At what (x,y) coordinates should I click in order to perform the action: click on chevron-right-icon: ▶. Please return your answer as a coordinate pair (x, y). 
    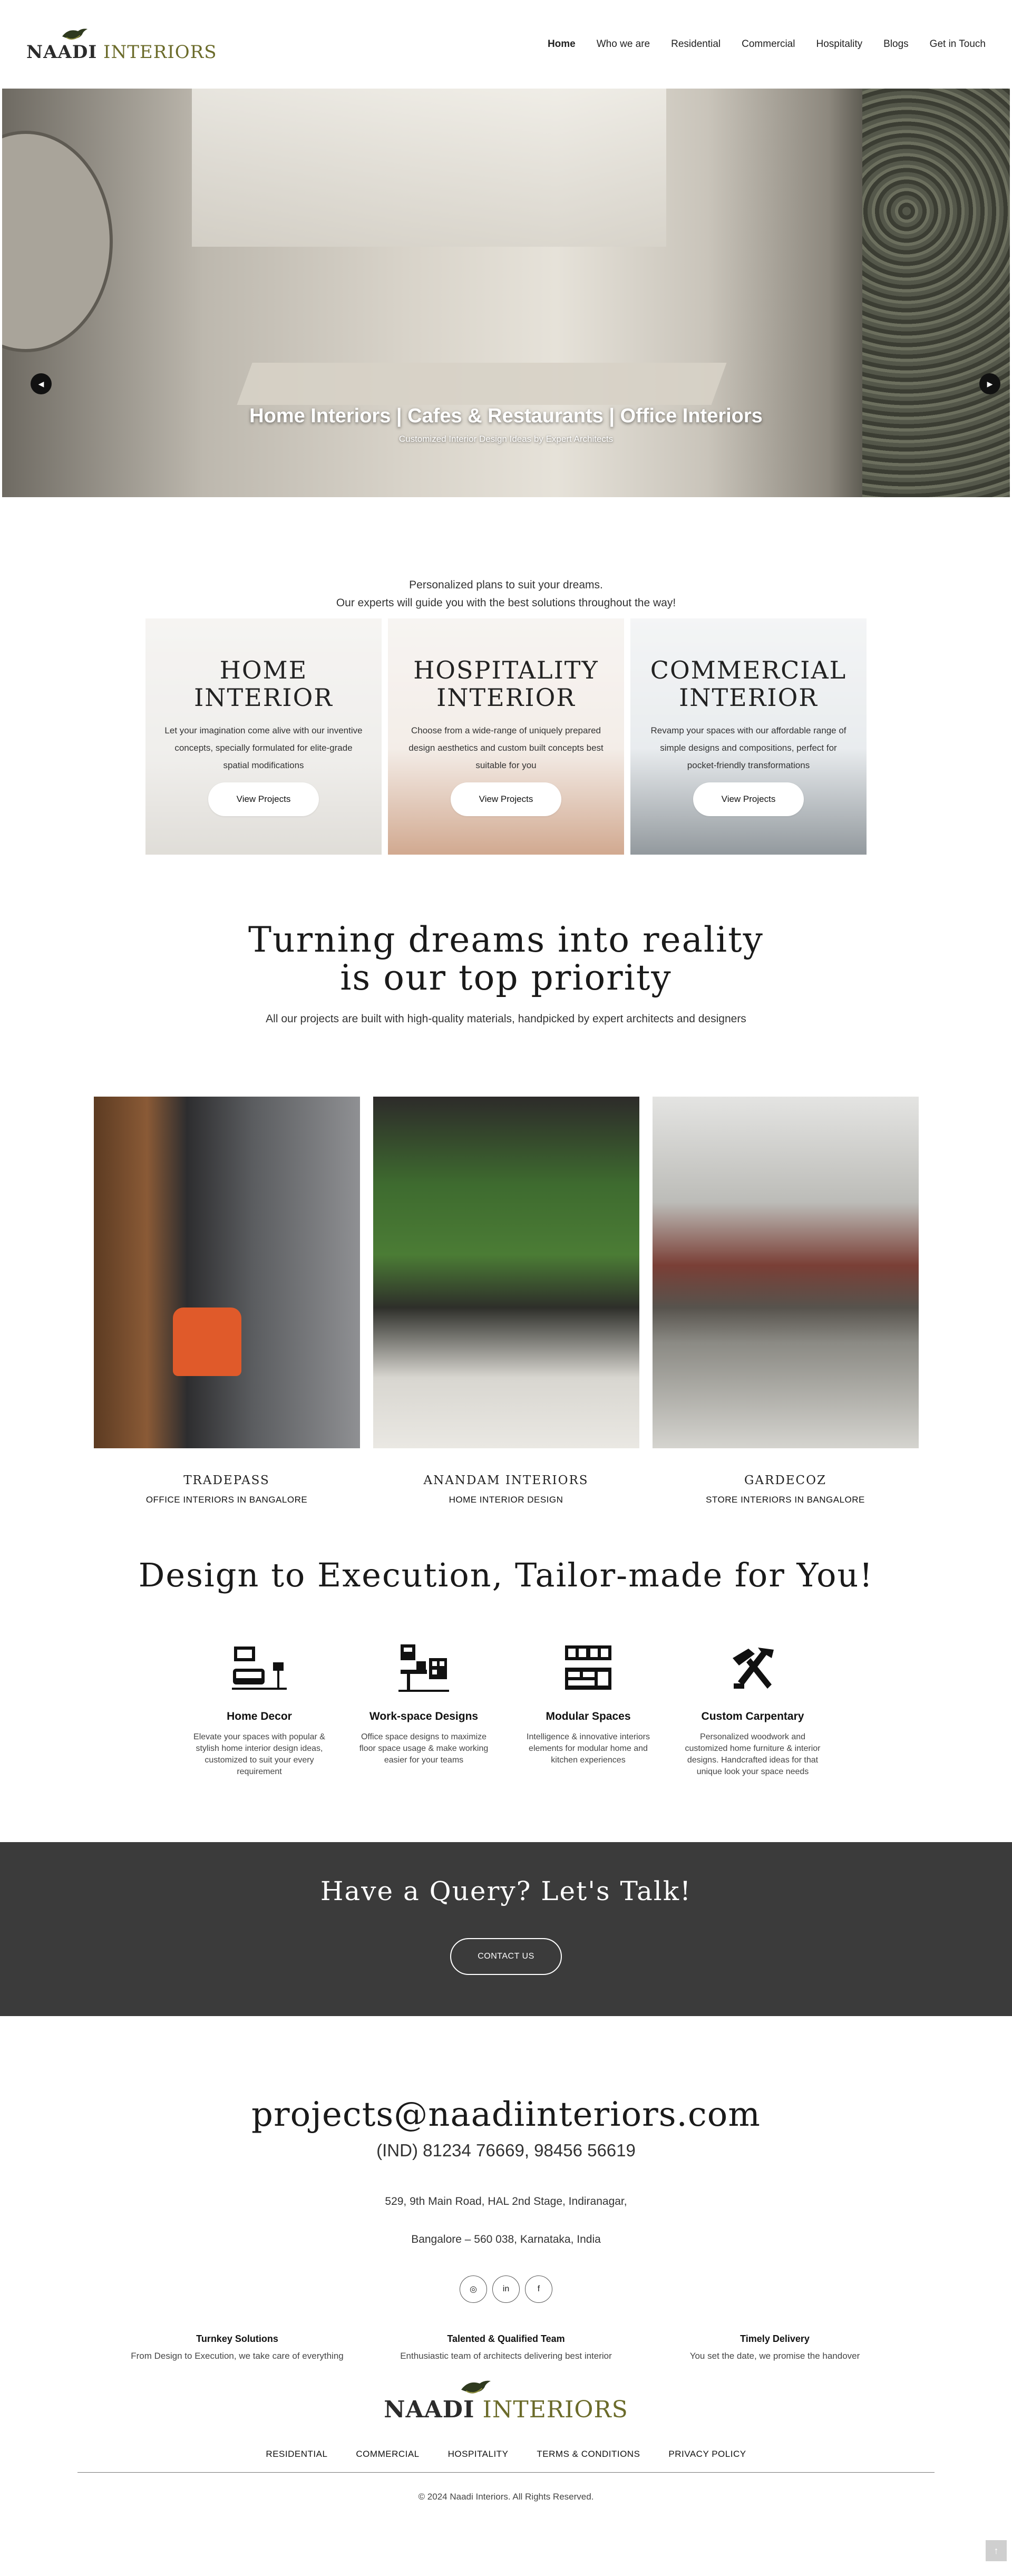
    Looking at the image, I should click on (990, 383).